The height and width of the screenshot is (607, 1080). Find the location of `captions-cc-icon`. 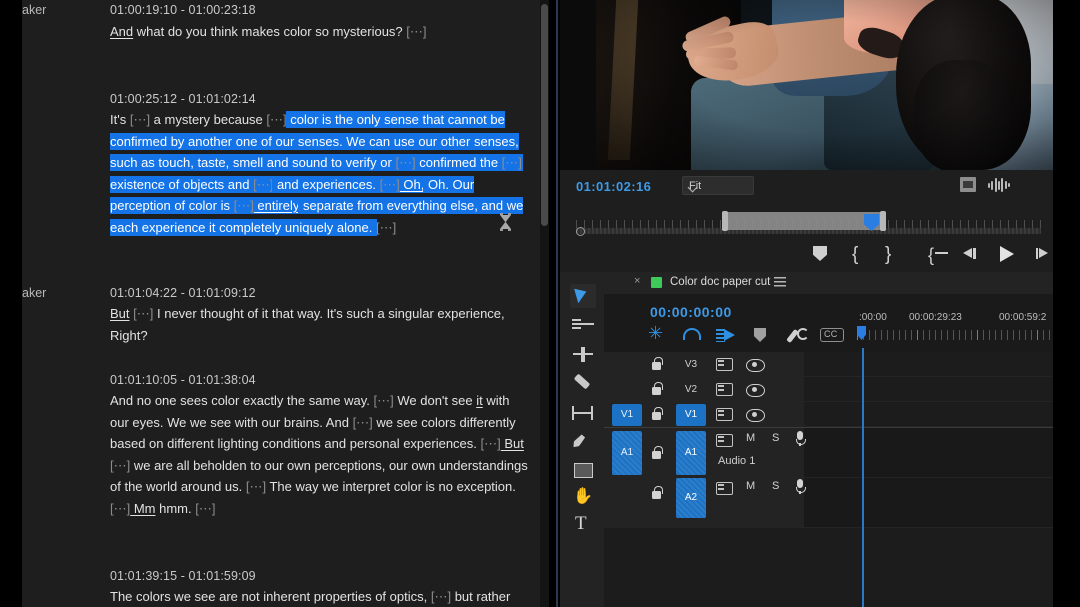

captions-cc-icon is located at coordinates (832, 335).